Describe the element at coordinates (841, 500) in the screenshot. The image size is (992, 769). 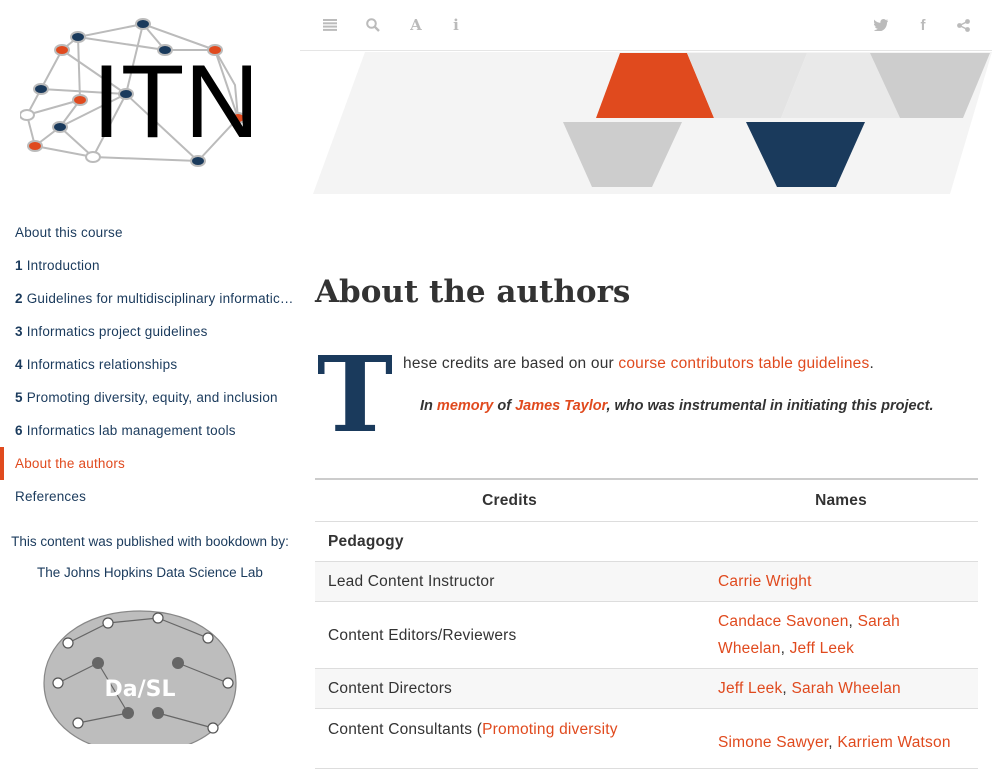
I see `column-header-names: Names` at that location.